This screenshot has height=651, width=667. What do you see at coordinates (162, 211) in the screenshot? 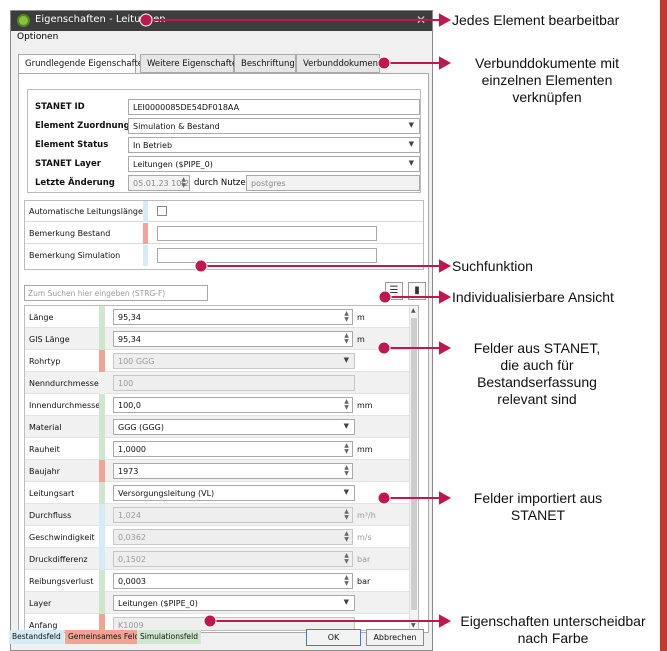
I see `auto-length-checkbox` at bounding box center [162, 211].